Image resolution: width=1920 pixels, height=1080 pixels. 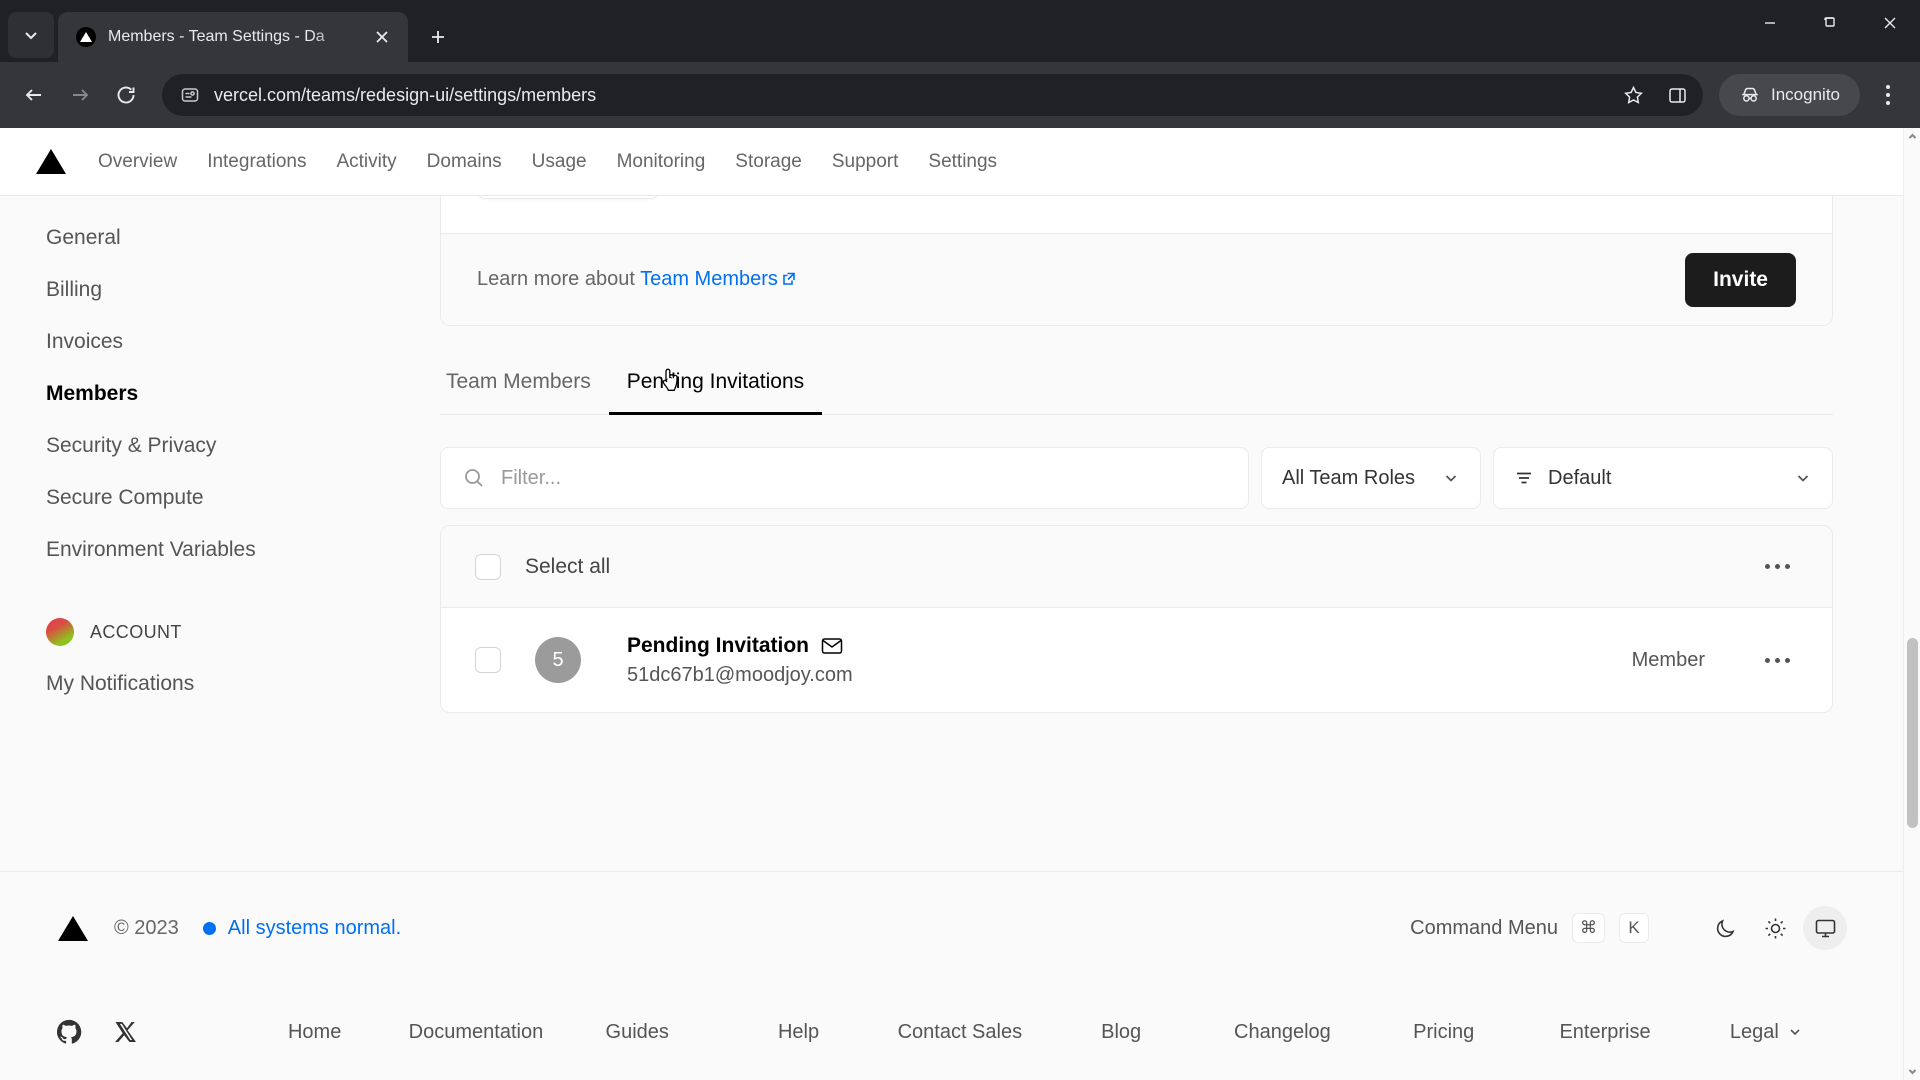 What do you see at coordinates (960, 31) in the screenshot?
I see `browser-titlebar: Members - Team Settings - Da` at bounding box center [960, 31].